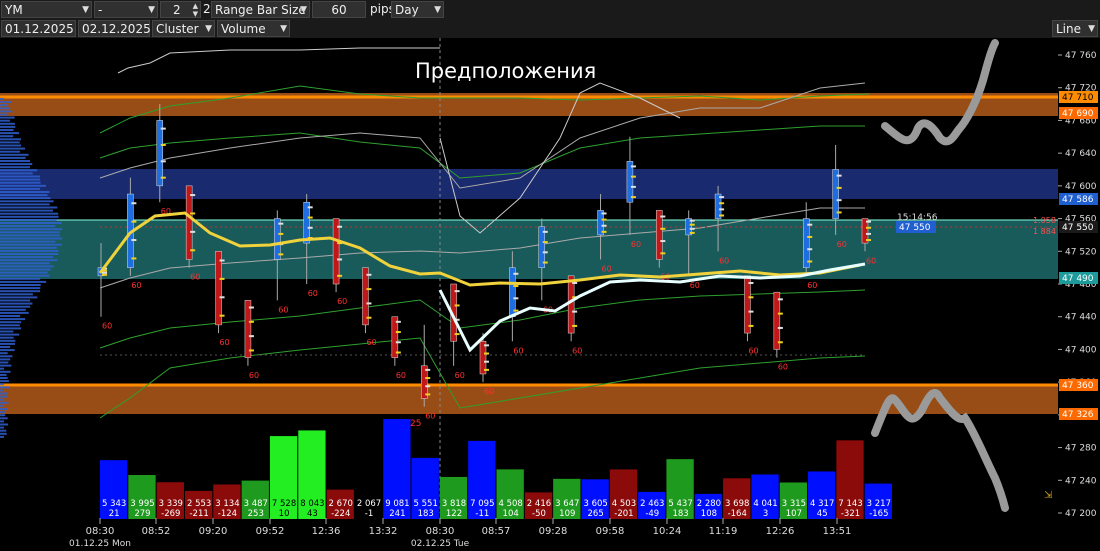  Describe the element at coordinates (340, 514) in the screenshot. I see `delta-value: -224` at that location.